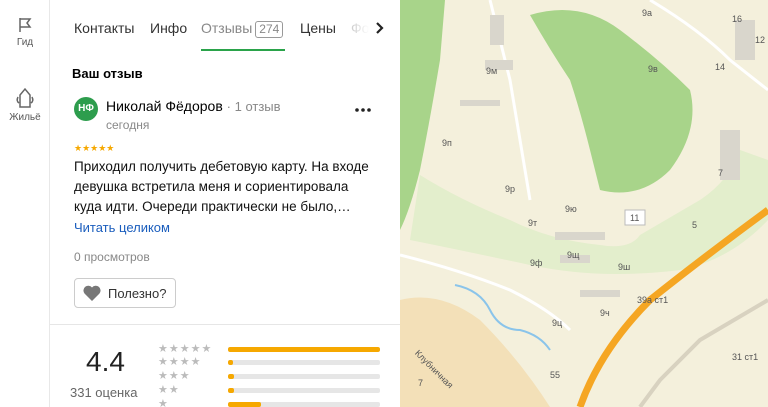 The height and width of the screenshot is (407, 768). I want to click on map-label: 31 ст1, so click(745, 357).